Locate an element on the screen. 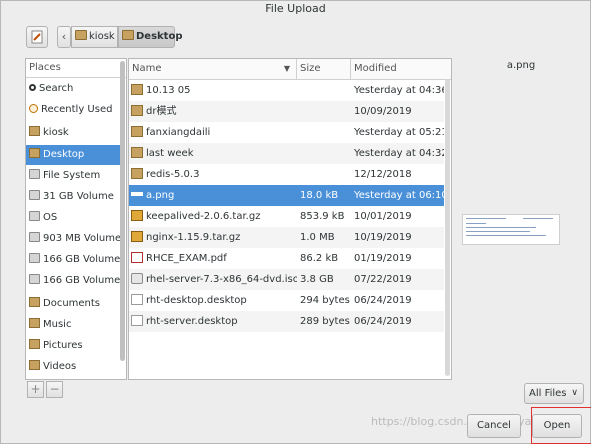 Image resolution: width=591 pixels, height=444 pixels. type-location-button is located at coordinates (37, 37).